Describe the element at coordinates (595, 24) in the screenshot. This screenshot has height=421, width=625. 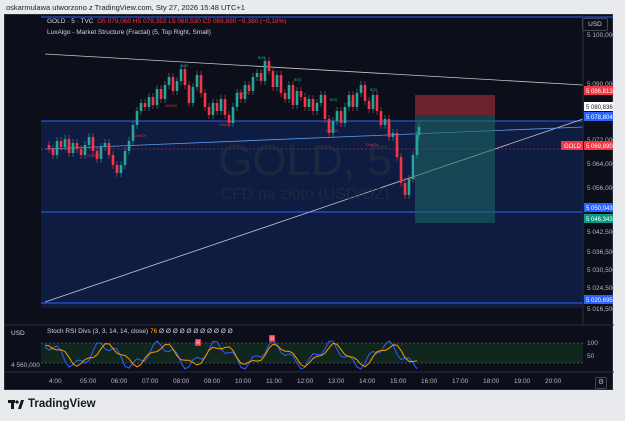
I see `currency-button: USD` at that location.